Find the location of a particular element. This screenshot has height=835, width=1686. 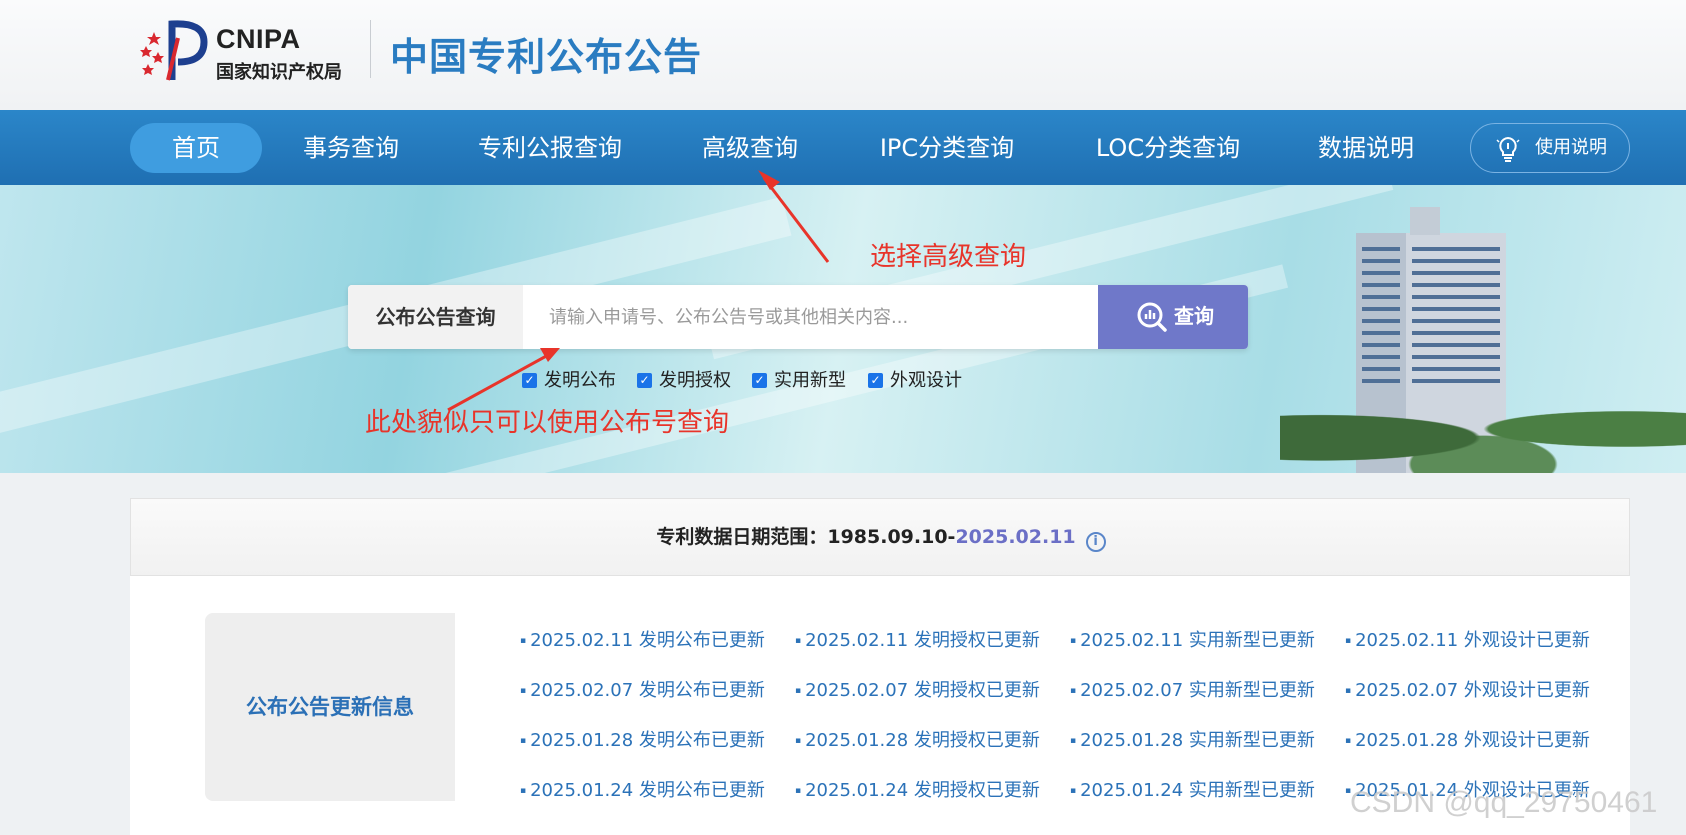

lightbulb-icon is located at coordinates (1508, 149).